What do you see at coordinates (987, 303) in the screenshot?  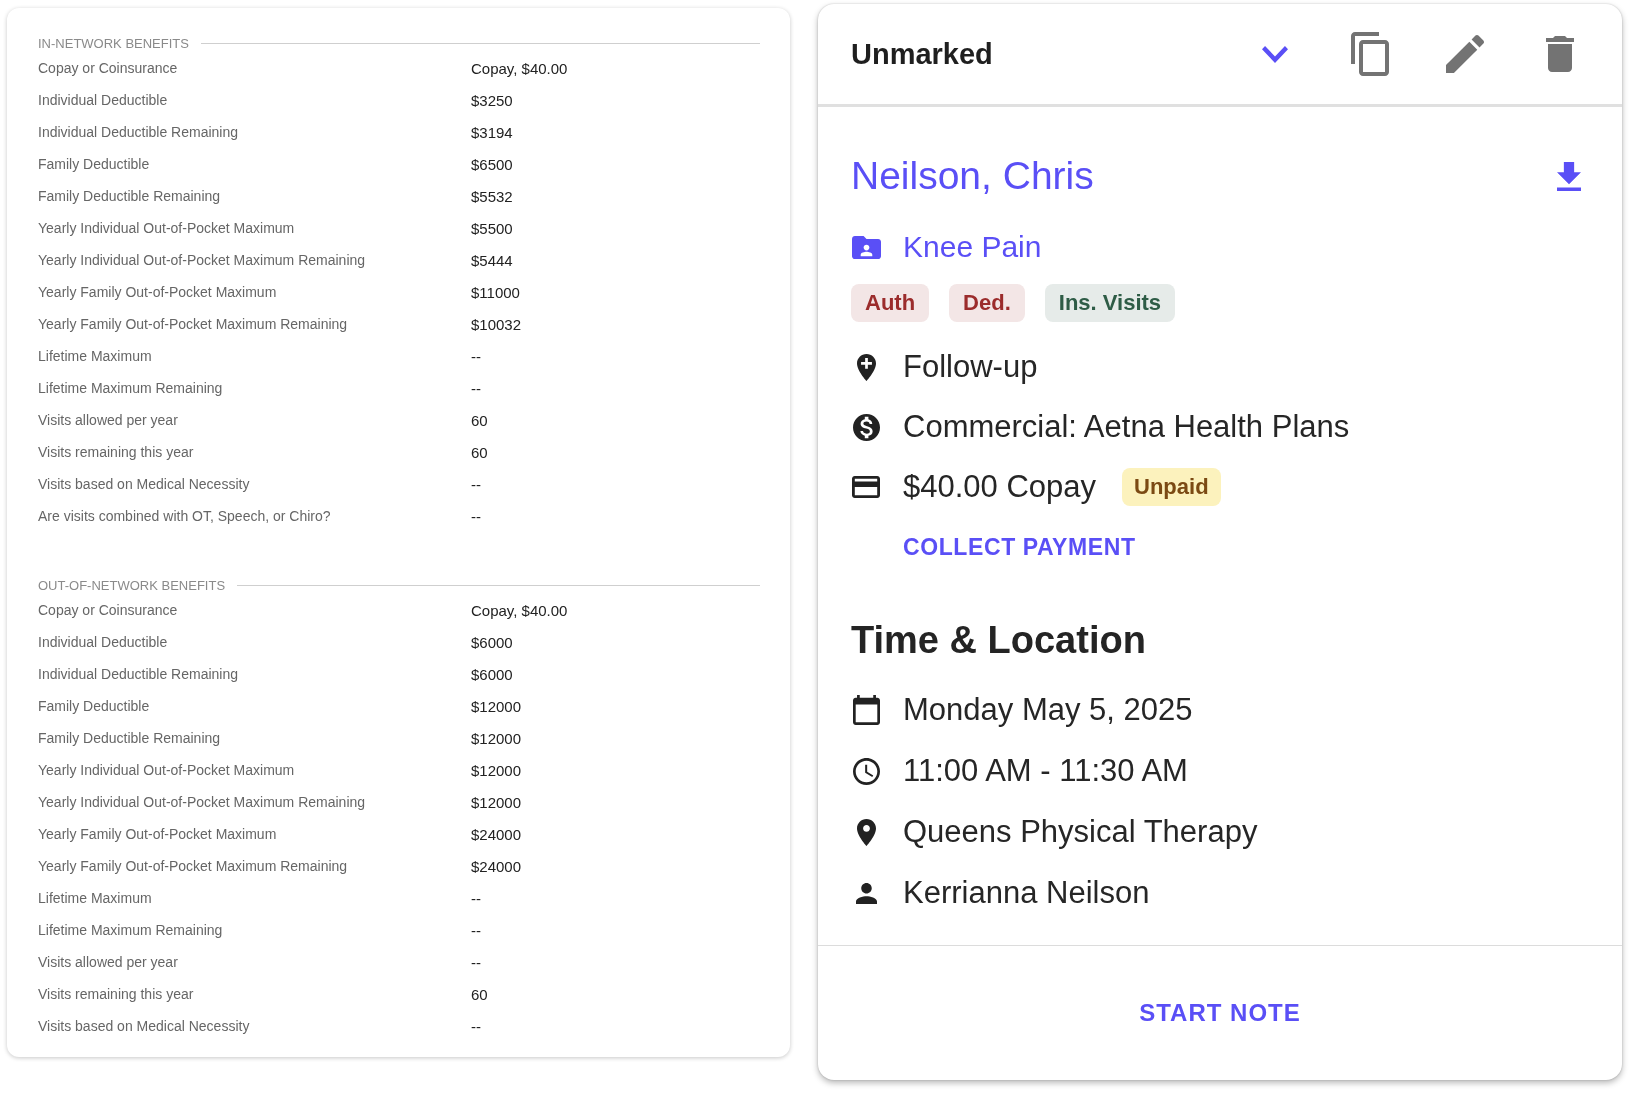 I see `benefit-tag: Ded.` at bounding box center [987, 303].